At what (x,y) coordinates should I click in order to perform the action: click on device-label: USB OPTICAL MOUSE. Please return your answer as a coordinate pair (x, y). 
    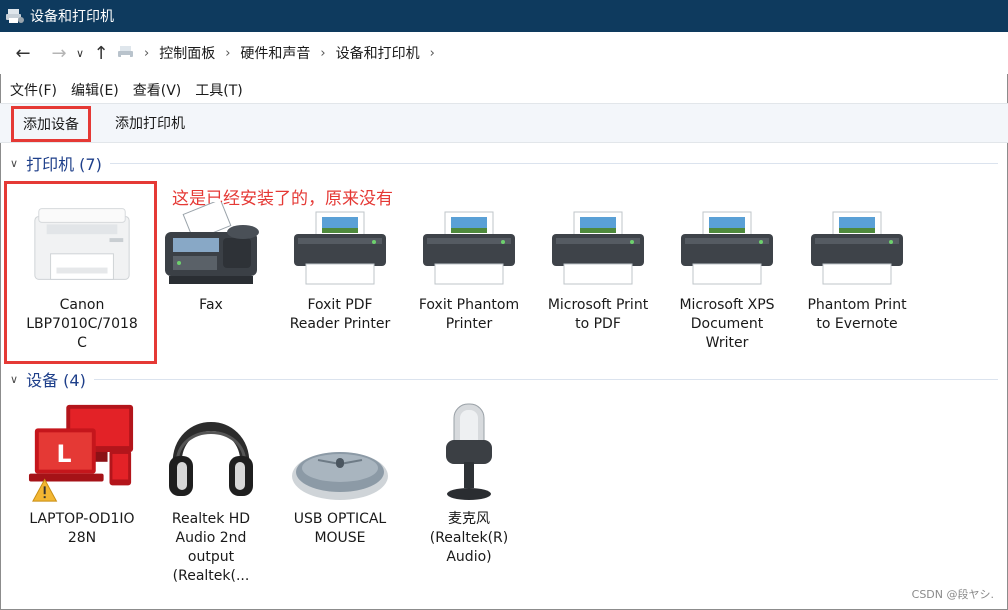
    Looking at the image, I should click on (340, 528).